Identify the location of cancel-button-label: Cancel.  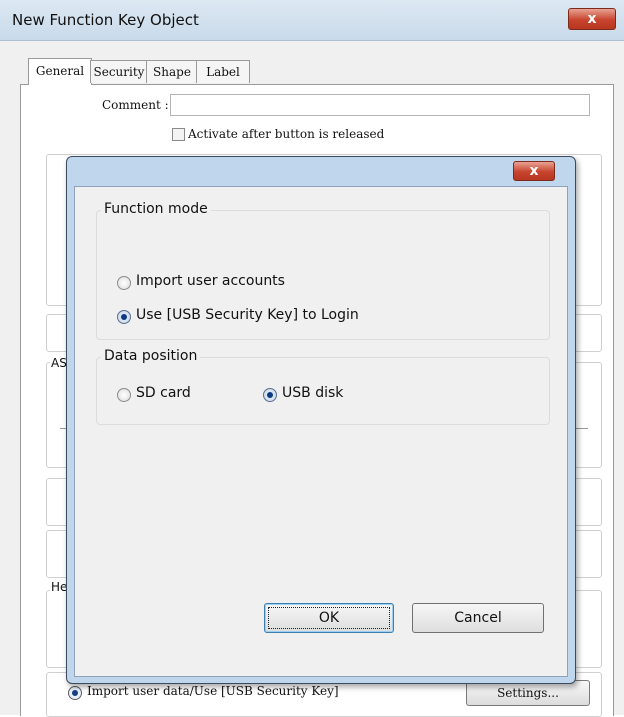
(478, 618).